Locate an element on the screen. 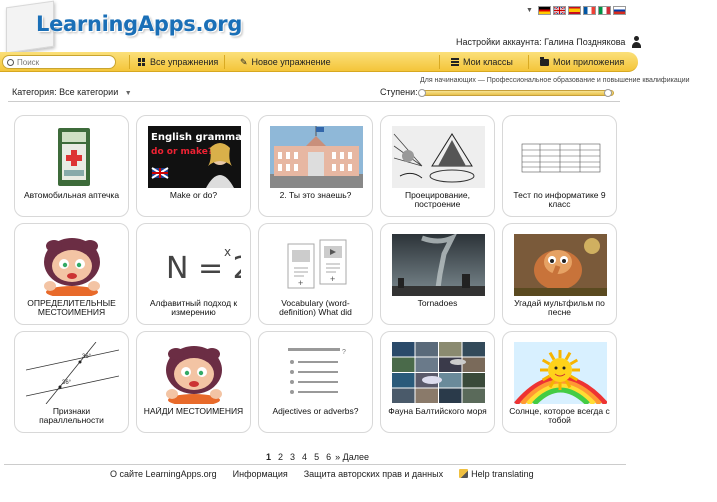 This screenshot has height=502, width=717. logo-text: LearningApps.org is located at coordinates (139, 24).